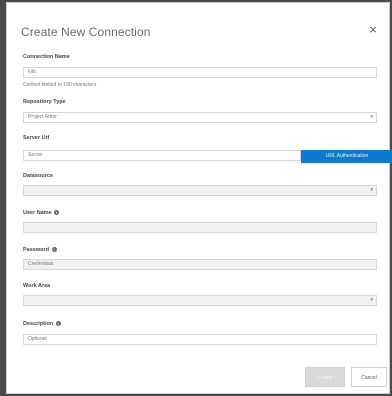  What do you see at coordinates (200, 72) in the screenshot?
I see `connection-name-input: Ivib` at bounding box center [200, 72].